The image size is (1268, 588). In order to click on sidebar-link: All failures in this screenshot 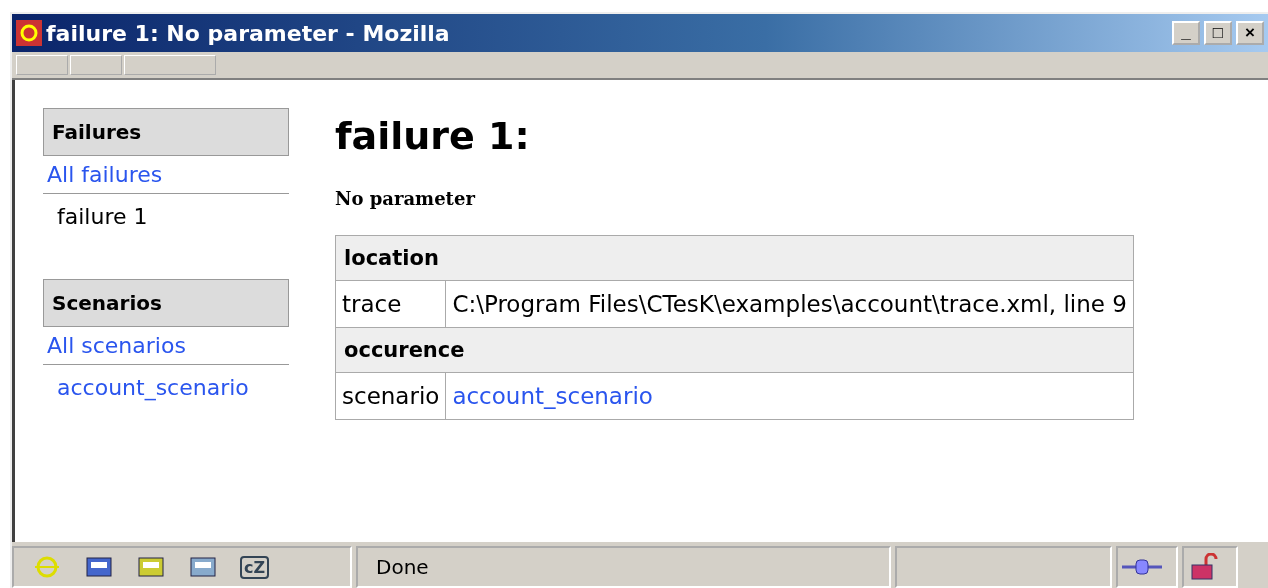, I will do `click(166, 175)`.